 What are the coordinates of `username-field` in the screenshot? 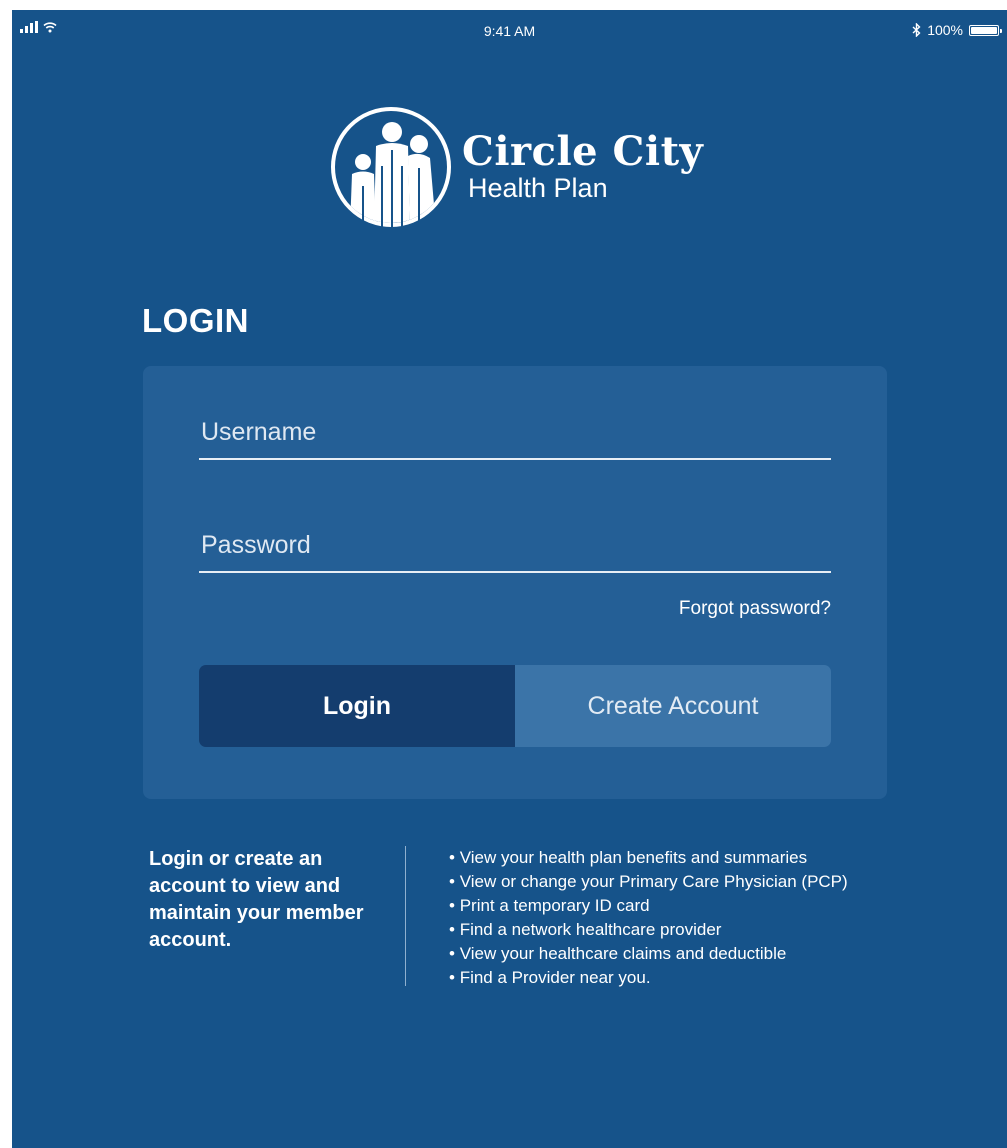 It's located at (515, 433).